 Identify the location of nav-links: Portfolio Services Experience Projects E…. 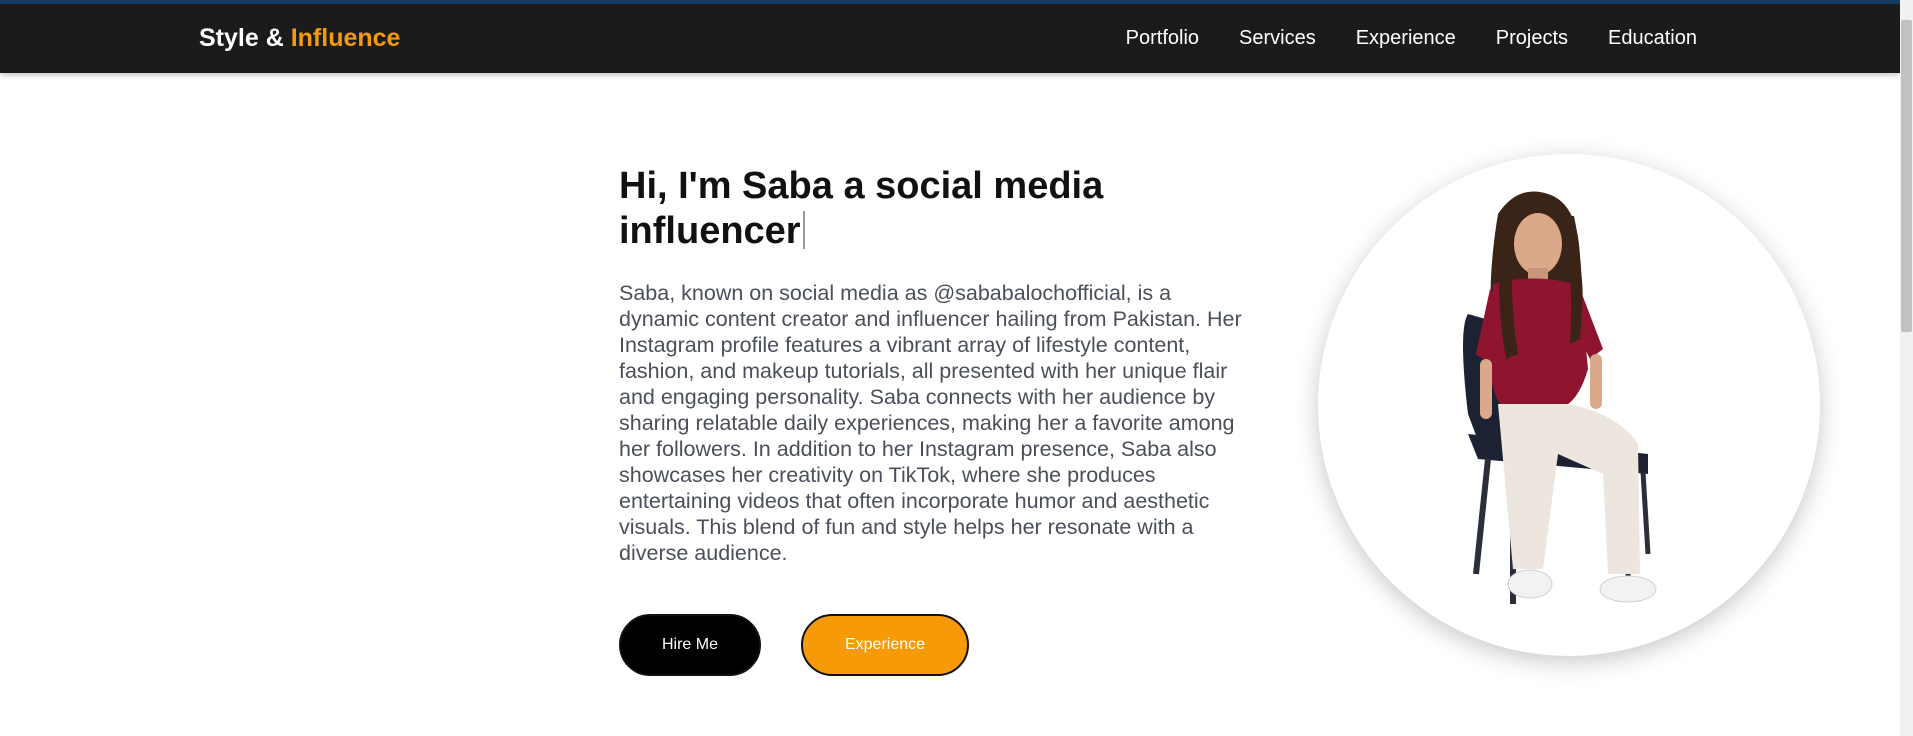
(1391, 38).